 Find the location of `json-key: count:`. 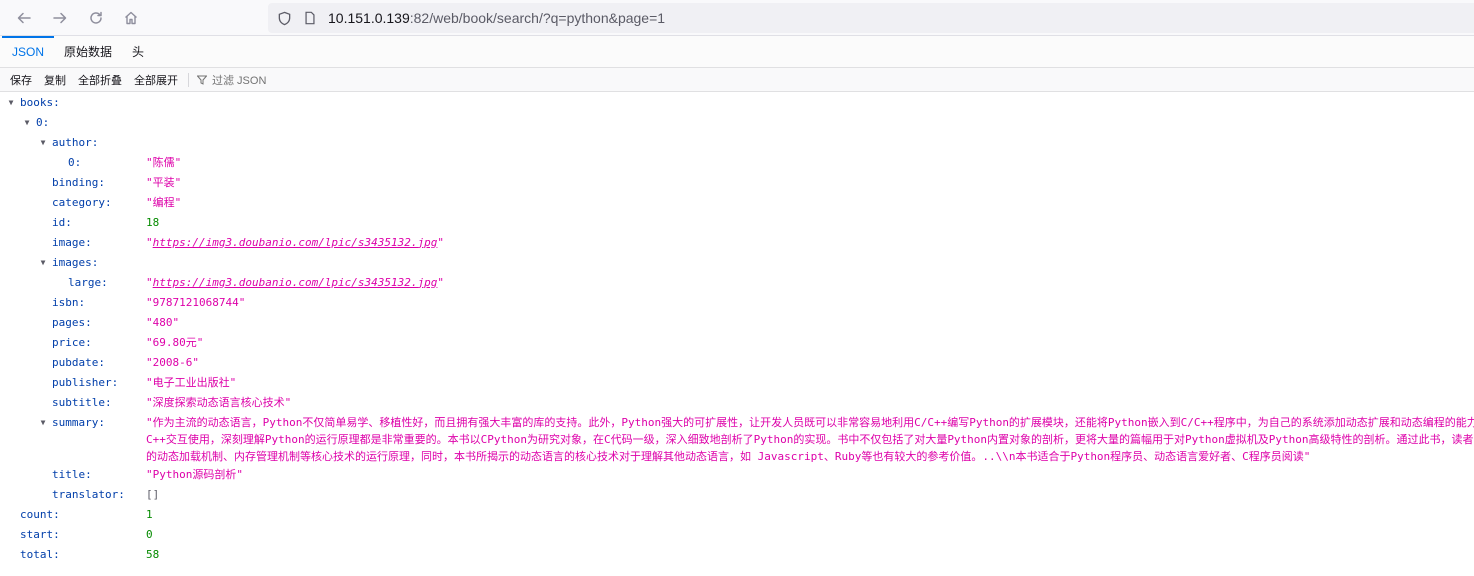

json-key: count: is located at coordinates (40, 514).